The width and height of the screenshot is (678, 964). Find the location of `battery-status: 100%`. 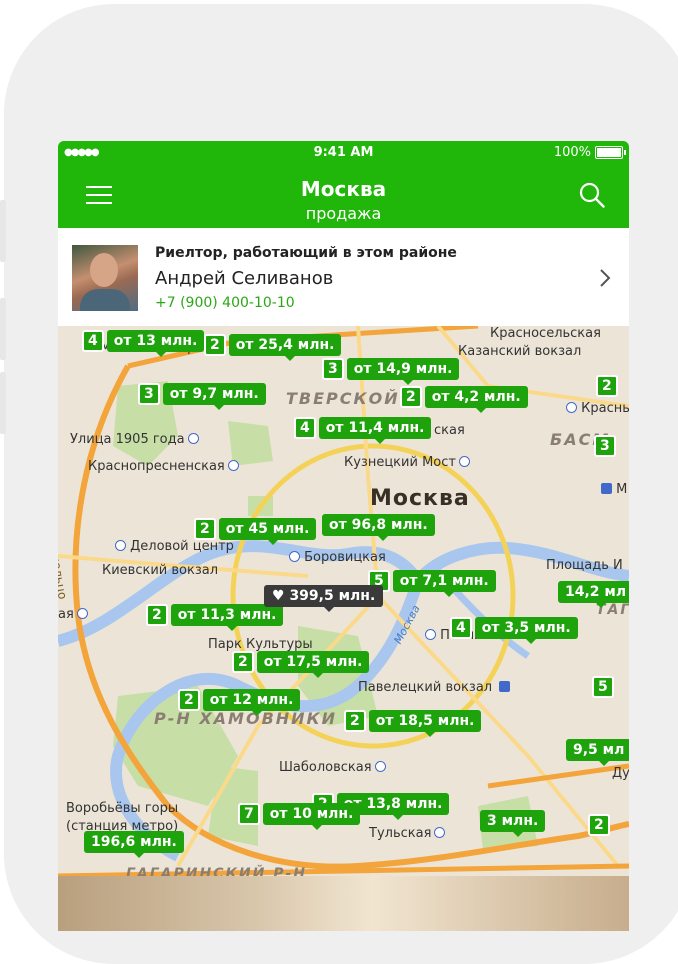

battery-status: 100% is located at coordinates (589, 152).